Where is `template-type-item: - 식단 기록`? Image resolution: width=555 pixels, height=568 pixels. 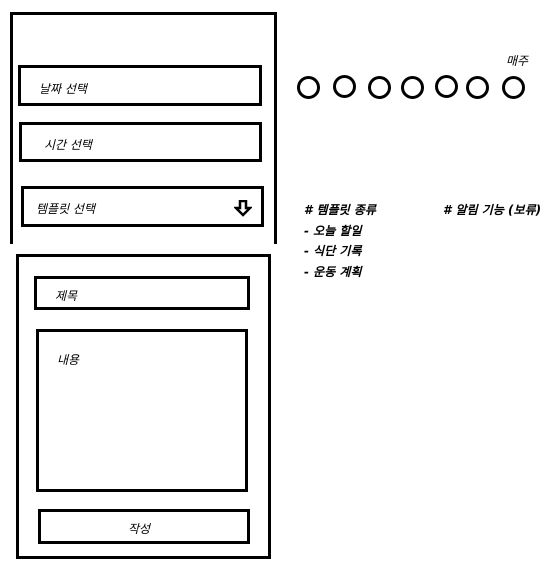 template-type-item: - 식단 기록 is located at coordinates (333, 251).